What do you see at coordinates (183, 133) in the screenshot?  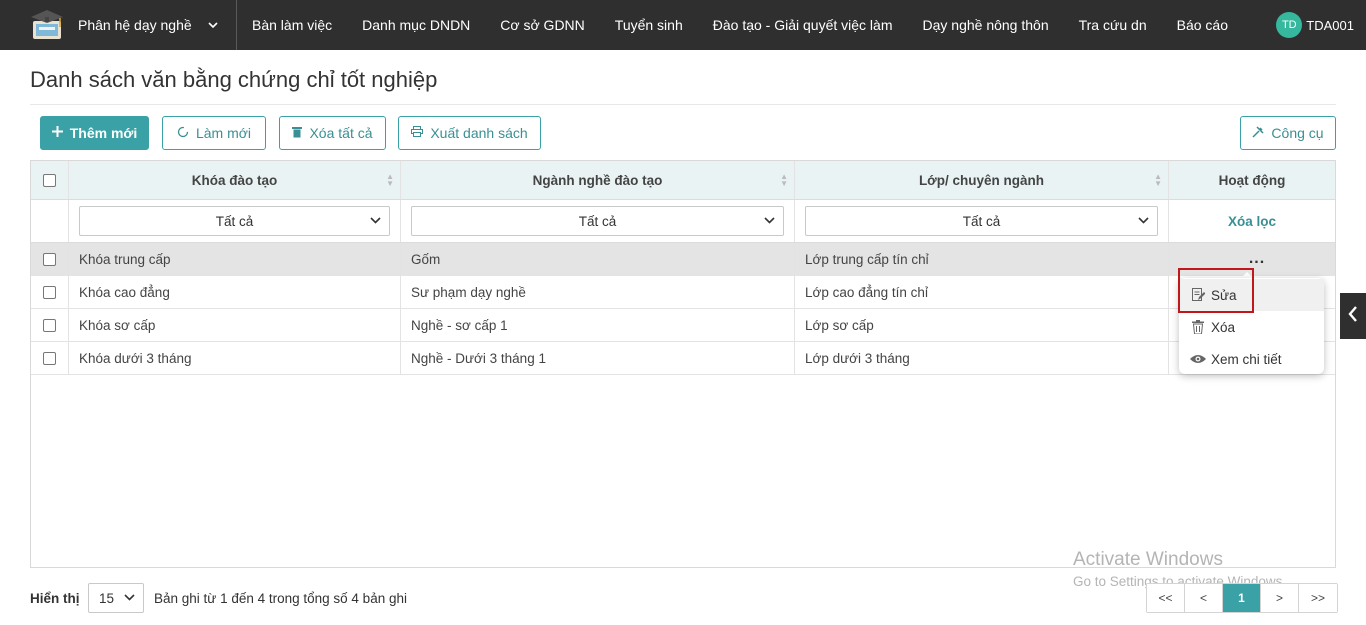 I see `refresh-icon` at bounding box center [183, 133].